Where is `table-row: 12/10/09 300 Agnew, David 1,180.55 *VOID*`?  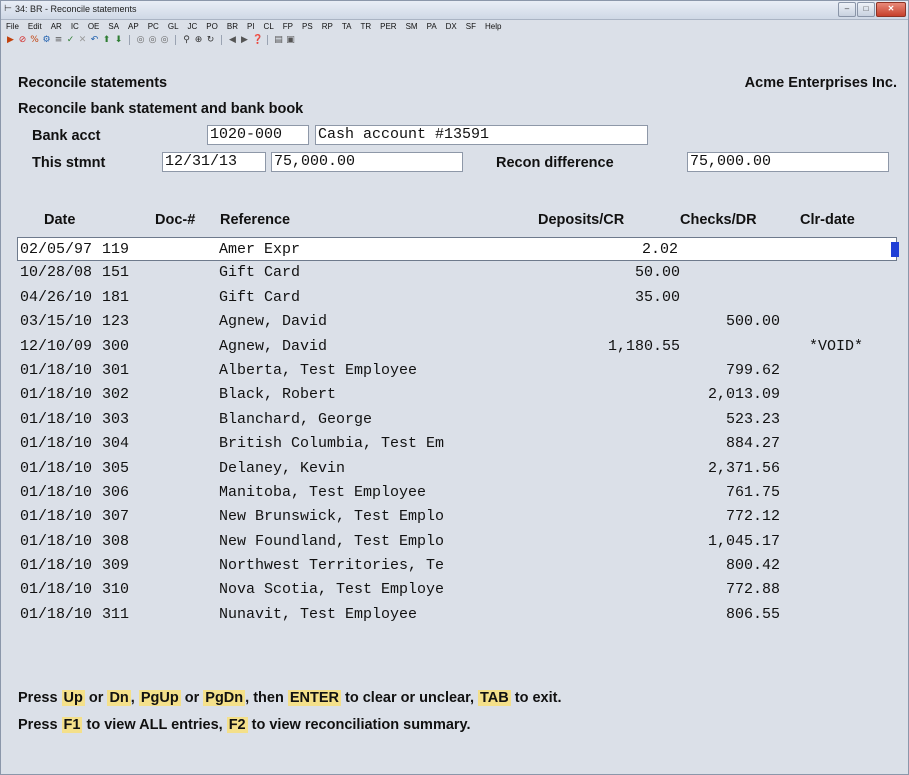
table-row: 12/10/09 300 Agnew, David 1,180.55 *VOID* is located at coordinates (458, 347).